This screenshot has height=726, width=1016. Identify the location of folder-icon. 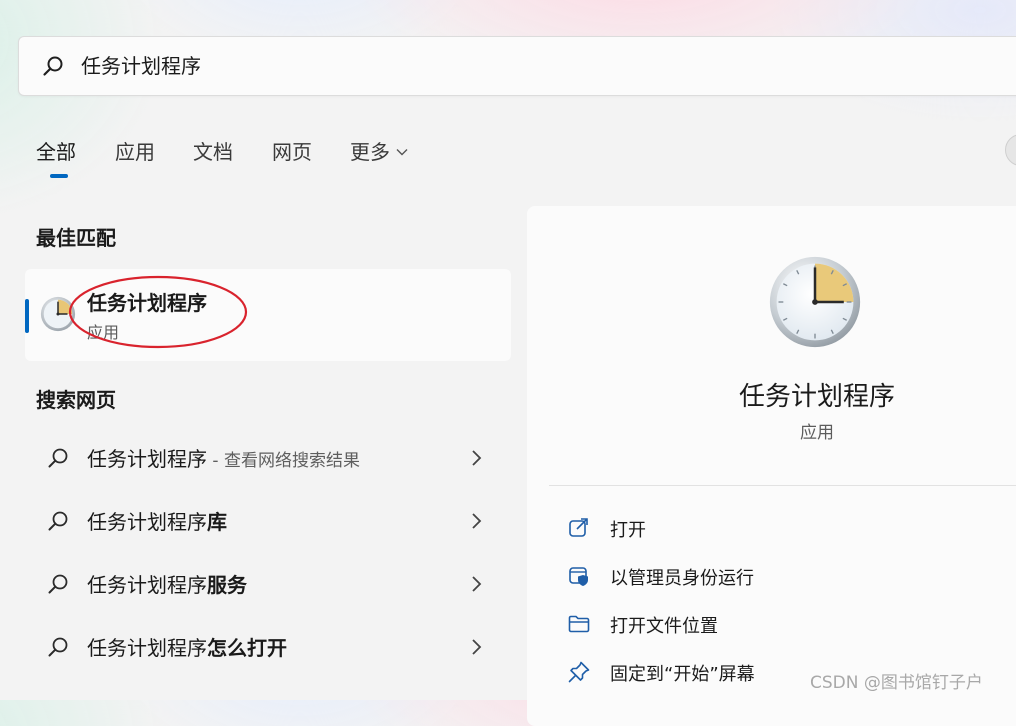
(579, 624).